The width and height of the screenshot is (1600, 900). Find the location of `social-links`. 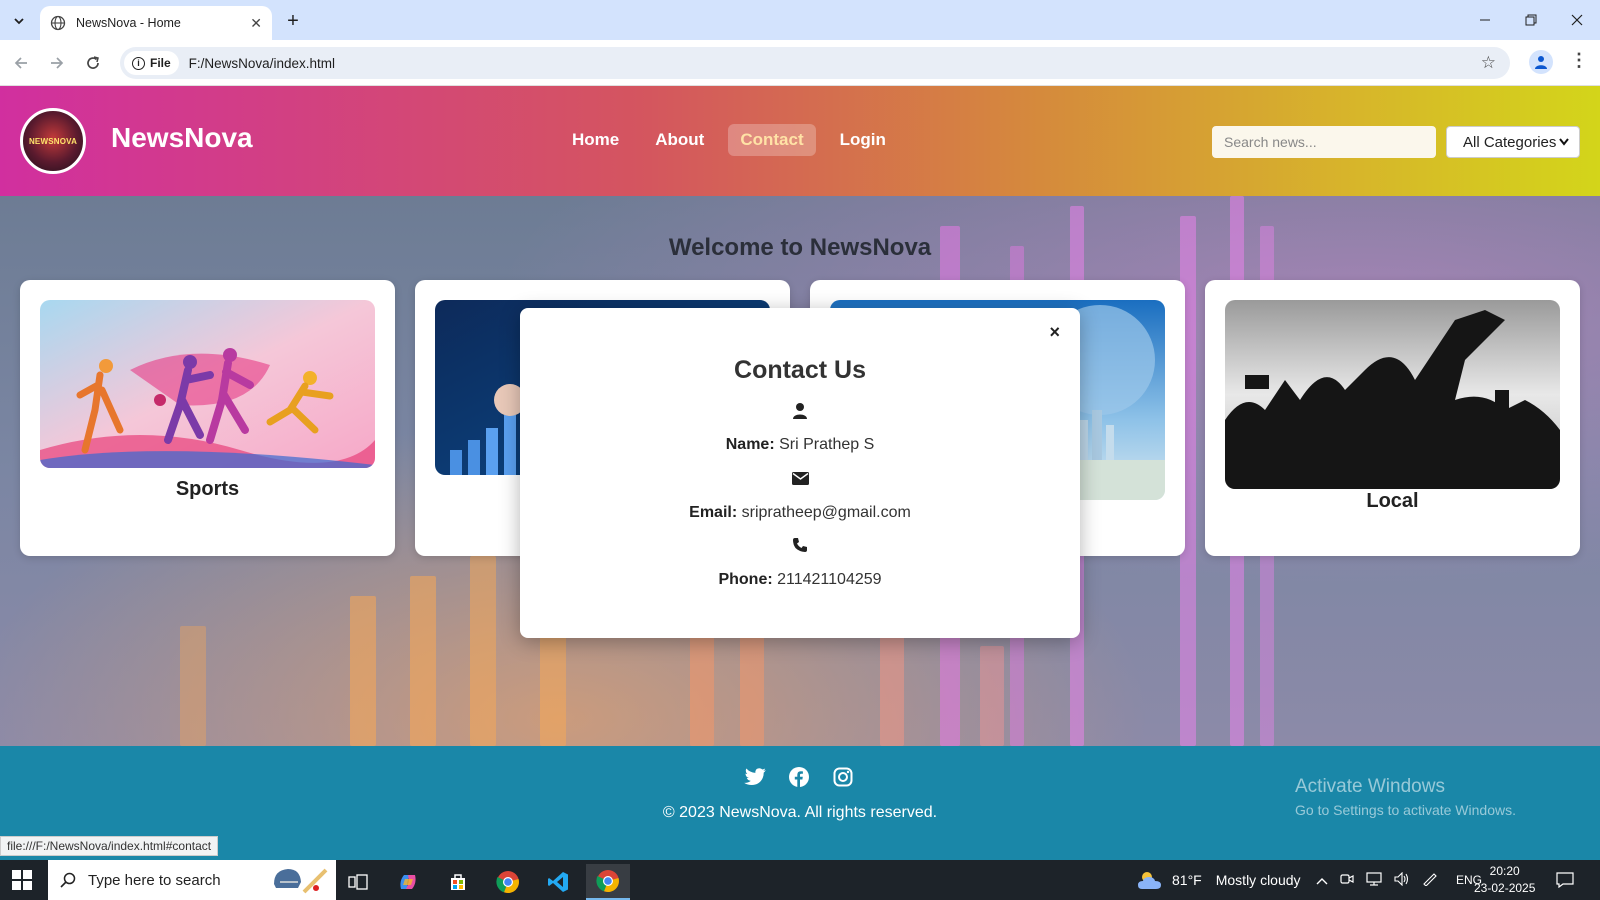

social-links is located at coordinates (799, 777).